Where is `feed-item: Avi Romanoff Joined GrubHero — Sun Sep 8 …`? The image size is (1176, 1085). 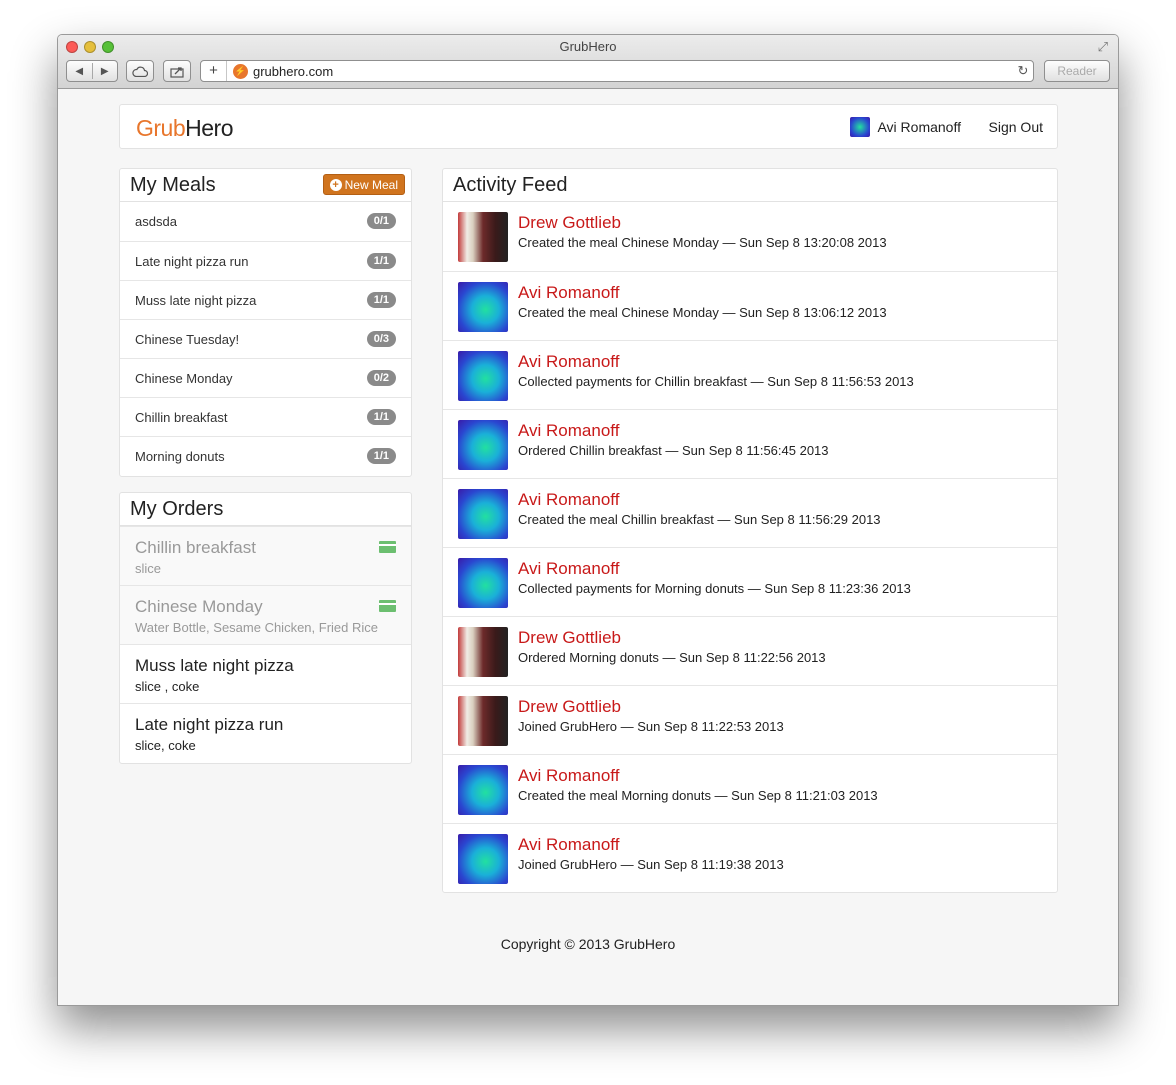
feed-item: Avi Romanoff Joined GrubHero — Sun Sep 8 … is located at coordinates (750, 857).